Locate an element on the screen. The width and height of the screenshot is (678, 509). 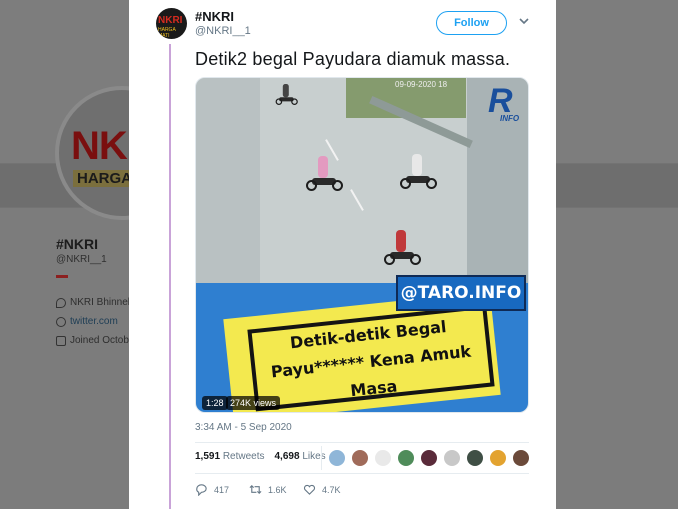
author-avatar-text: NKRI is located at coordinates (170, 20).